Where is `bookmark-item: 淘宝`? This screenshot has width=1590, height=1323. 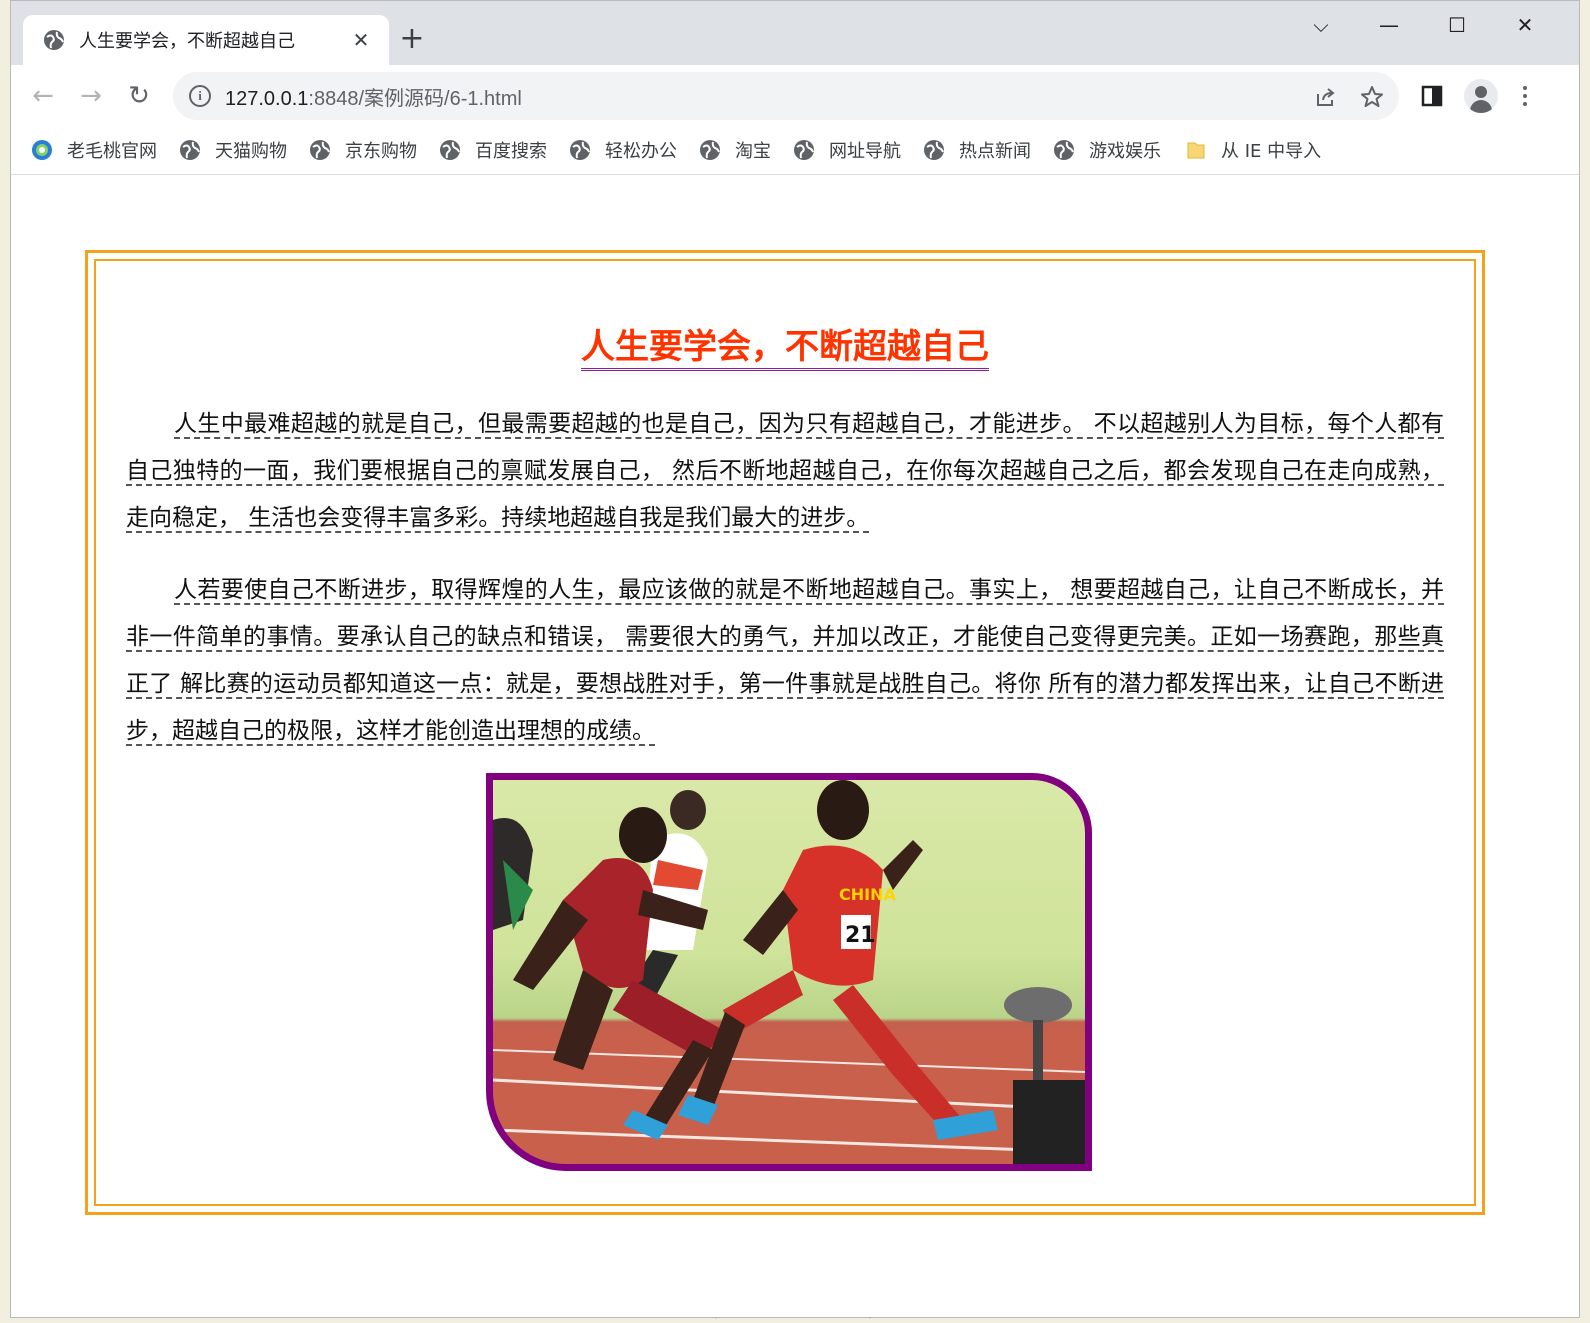 bookmark-item: 淘宝 is located at coordinates (735, 150).